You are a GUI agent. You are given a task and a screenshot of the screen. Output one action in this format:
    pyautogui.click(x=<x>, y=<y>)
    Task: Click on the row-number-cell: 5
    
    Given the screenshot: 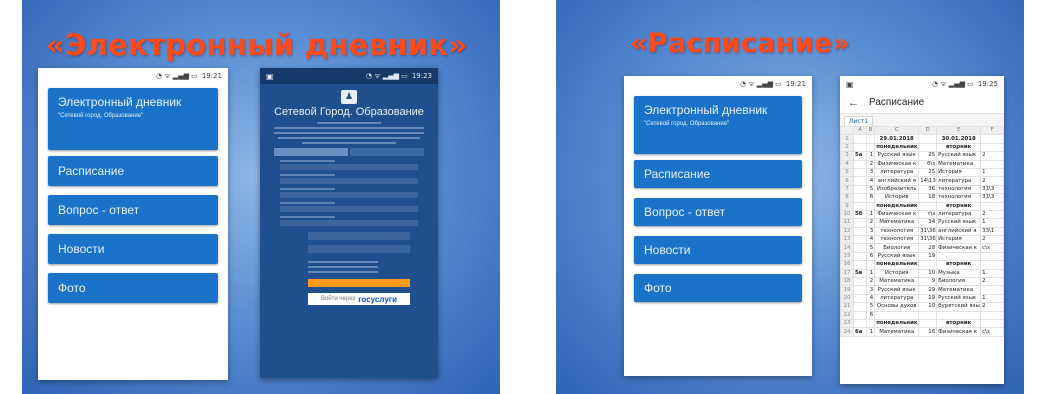 What is the action you would take?
    pyautogui.click(x=847, y=172)
    